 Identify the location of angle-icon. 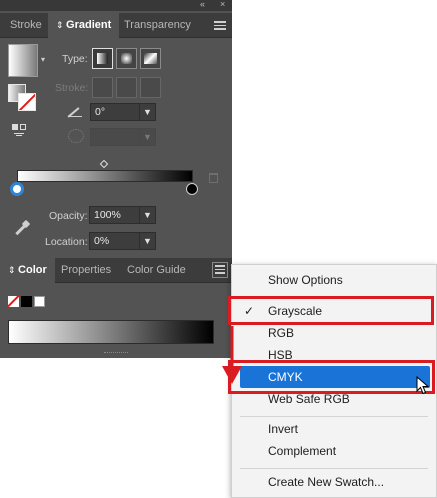
(74, 111).